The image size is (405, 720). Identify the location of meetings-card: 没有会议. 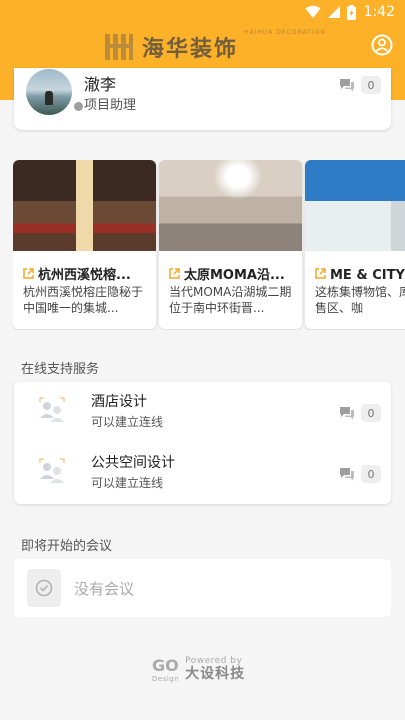
(202, 588).